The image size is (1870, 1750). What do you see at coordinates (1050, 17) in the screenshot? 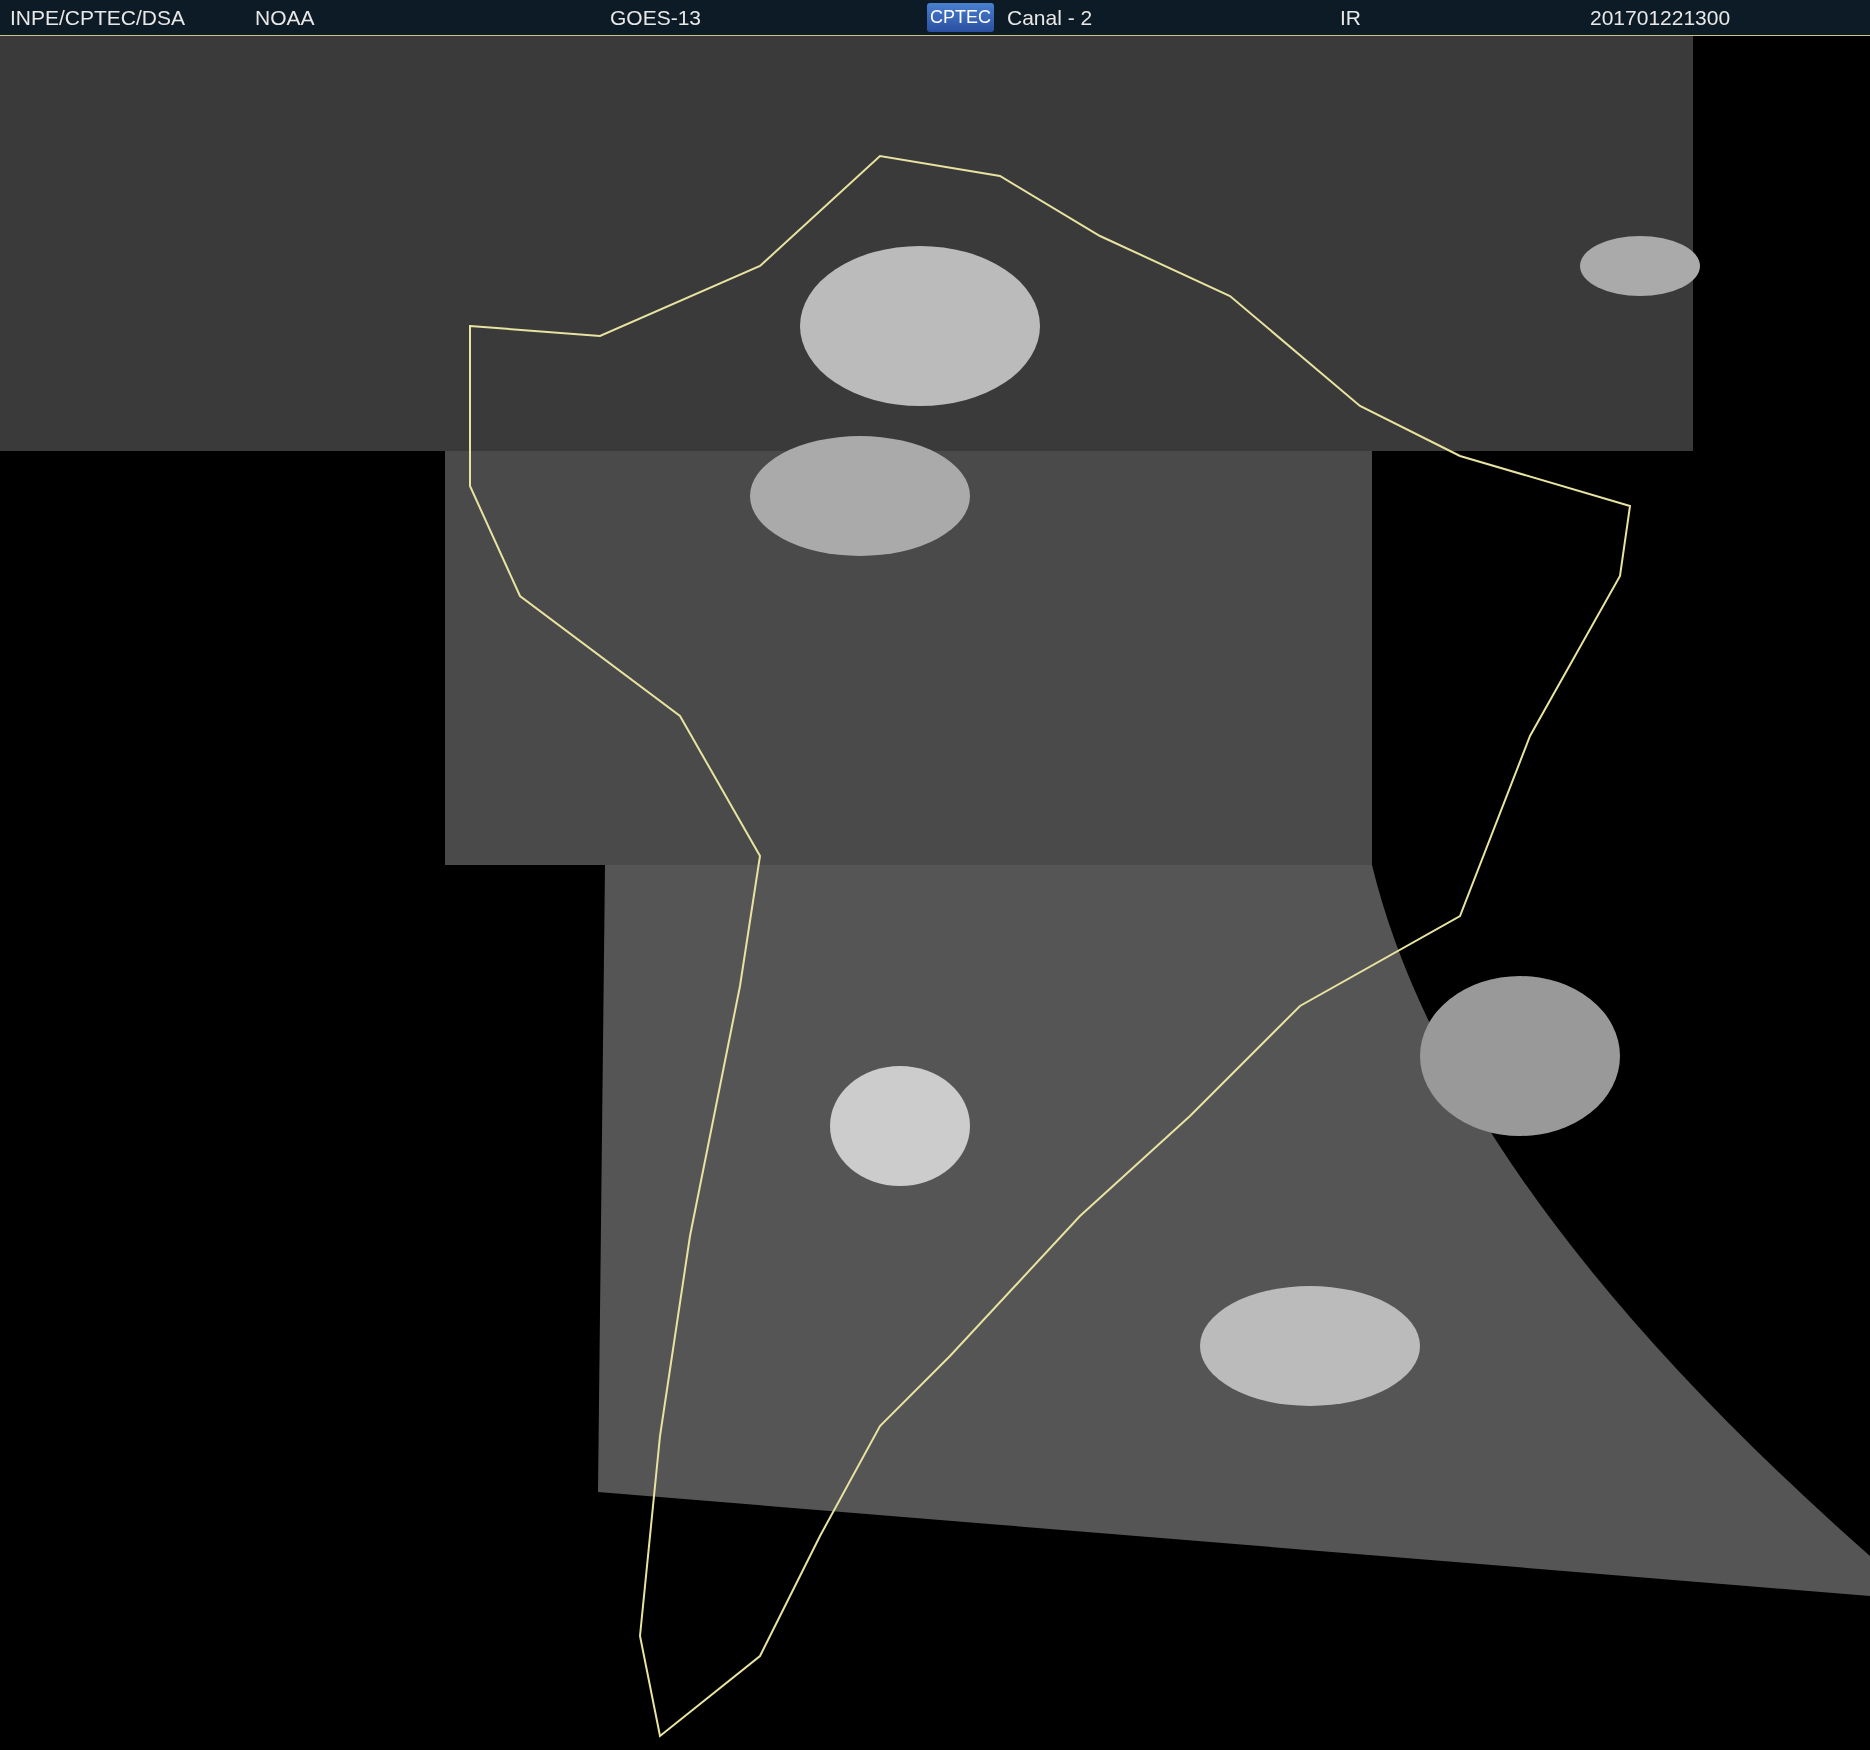
I see `channel-label: Canal - 2` at bounding box center [1050, 17].